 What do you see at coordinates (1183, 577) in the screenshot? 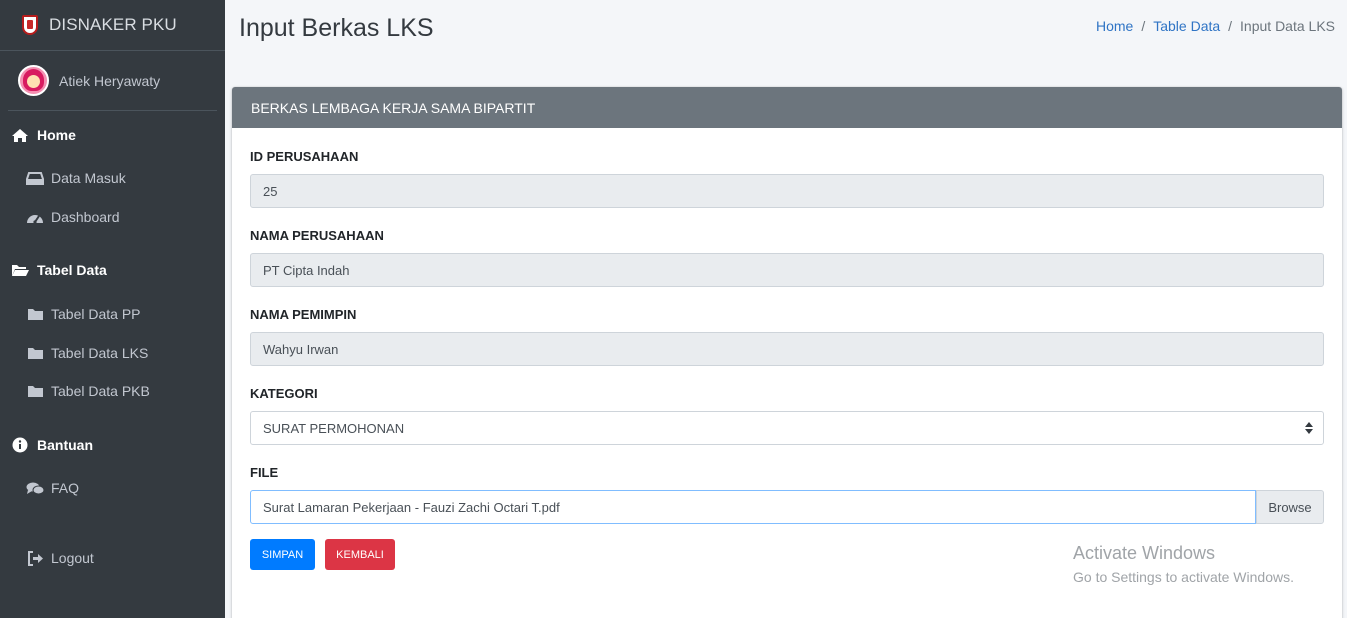
I see `watermark-subtitle: Go to Settings to activate Windows.` at bounding box center [1183, 577].